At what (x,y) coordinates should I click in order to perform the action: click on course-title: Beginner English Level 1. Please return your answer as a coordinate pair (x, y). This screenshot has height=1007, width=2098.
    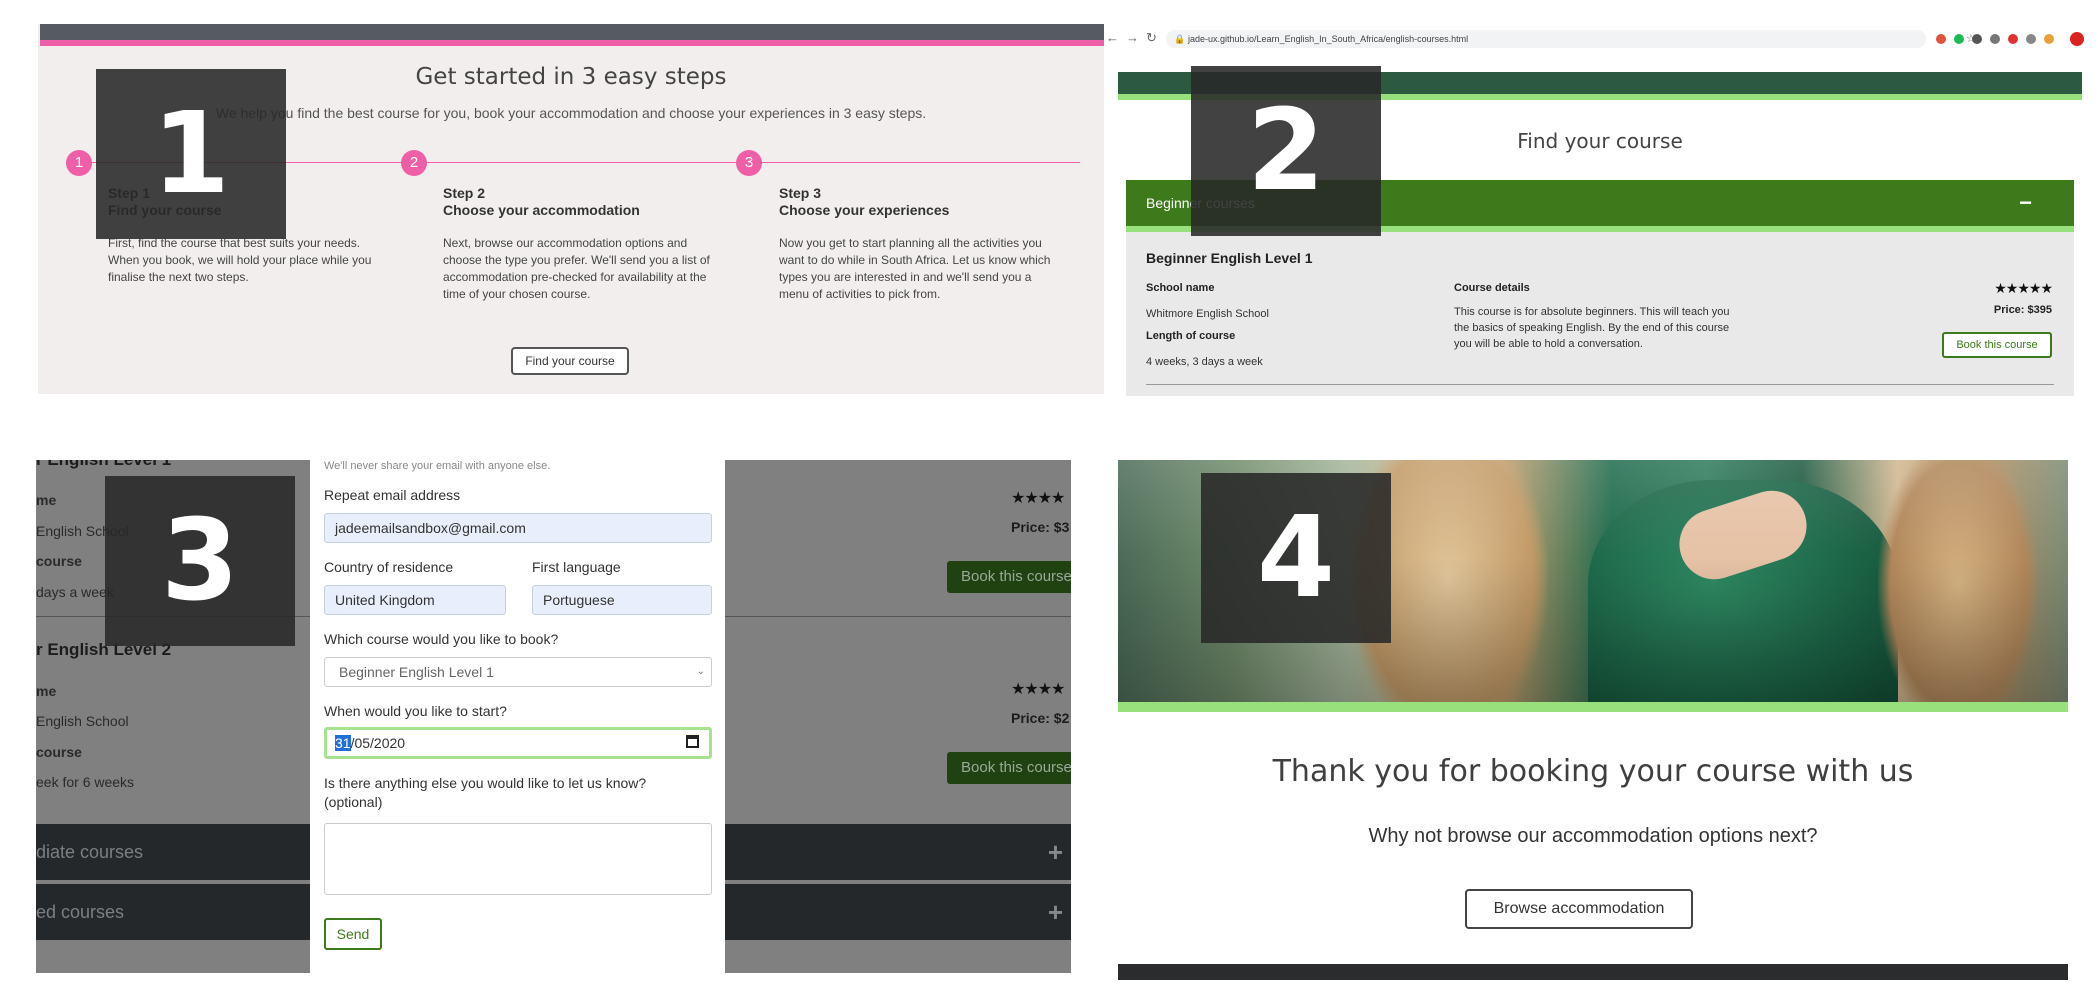
    Looking at the image, I should click on (1229, 258).